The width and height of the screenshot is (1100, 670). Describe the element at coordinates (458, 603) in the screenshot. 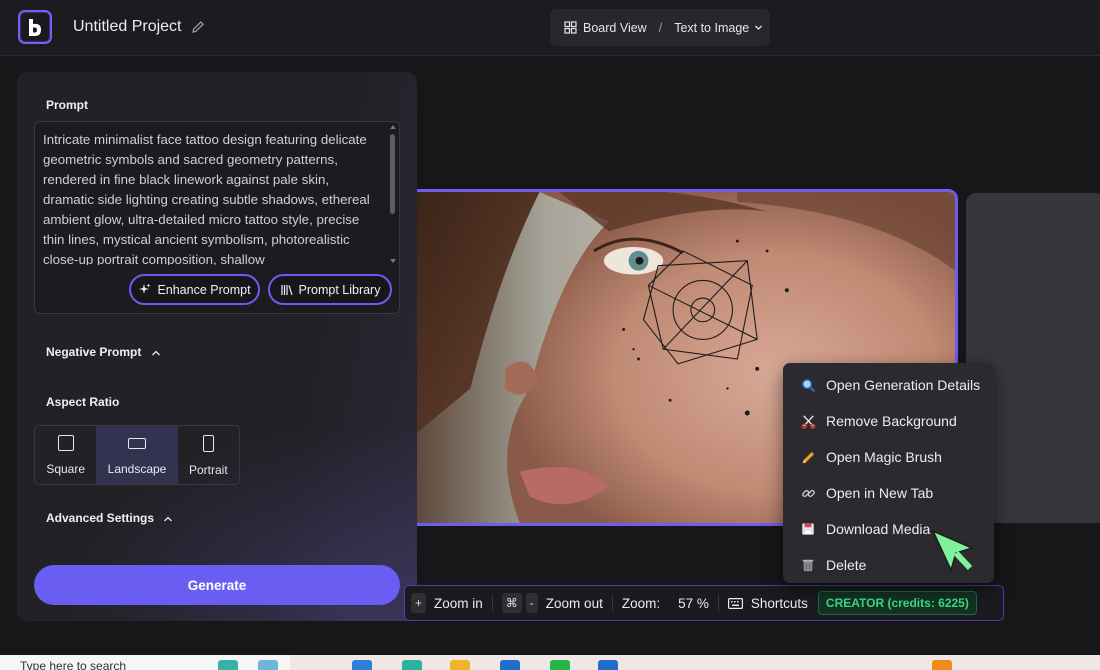

I see `zoom-in-button: Zoom in` at that location.